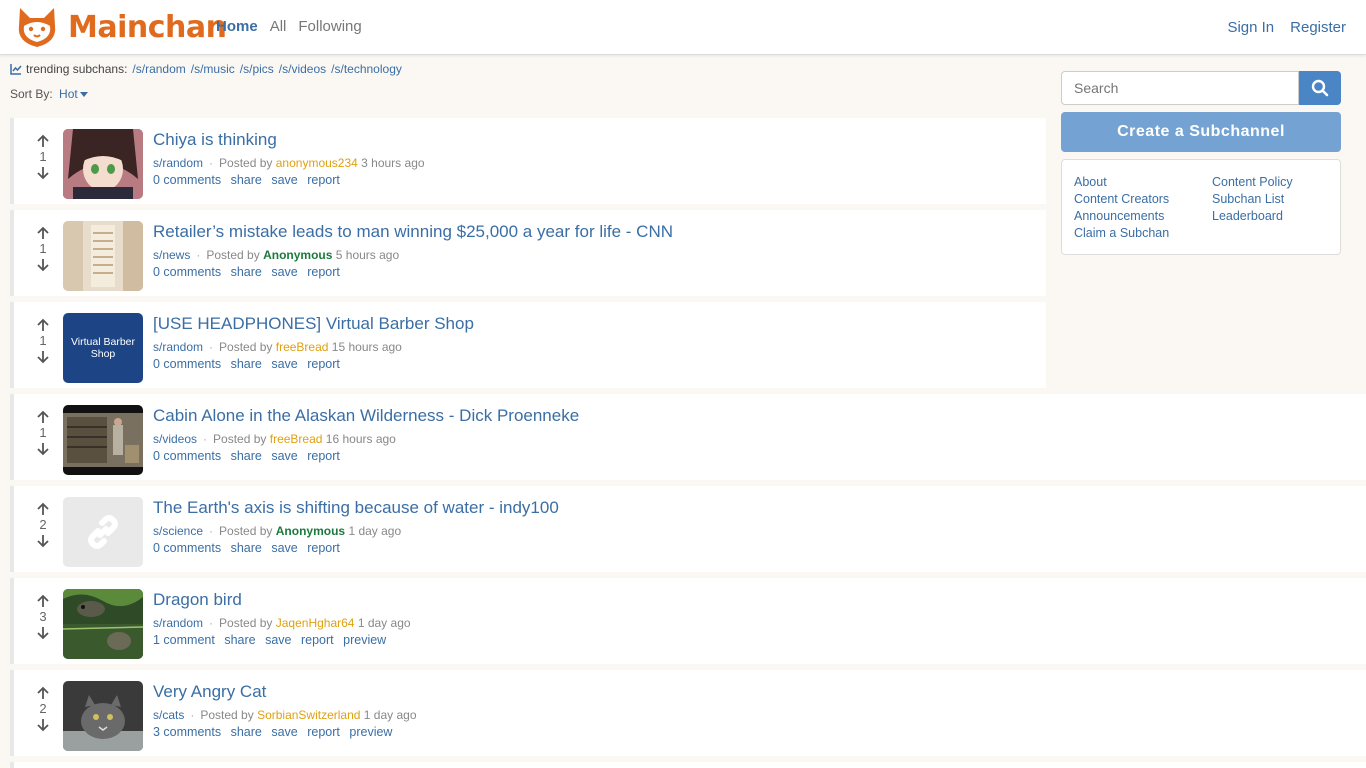 The height and width of the screenshot is (768, 1366). I want to click on content-policy-link: Content Policy, so click(1252, 182).